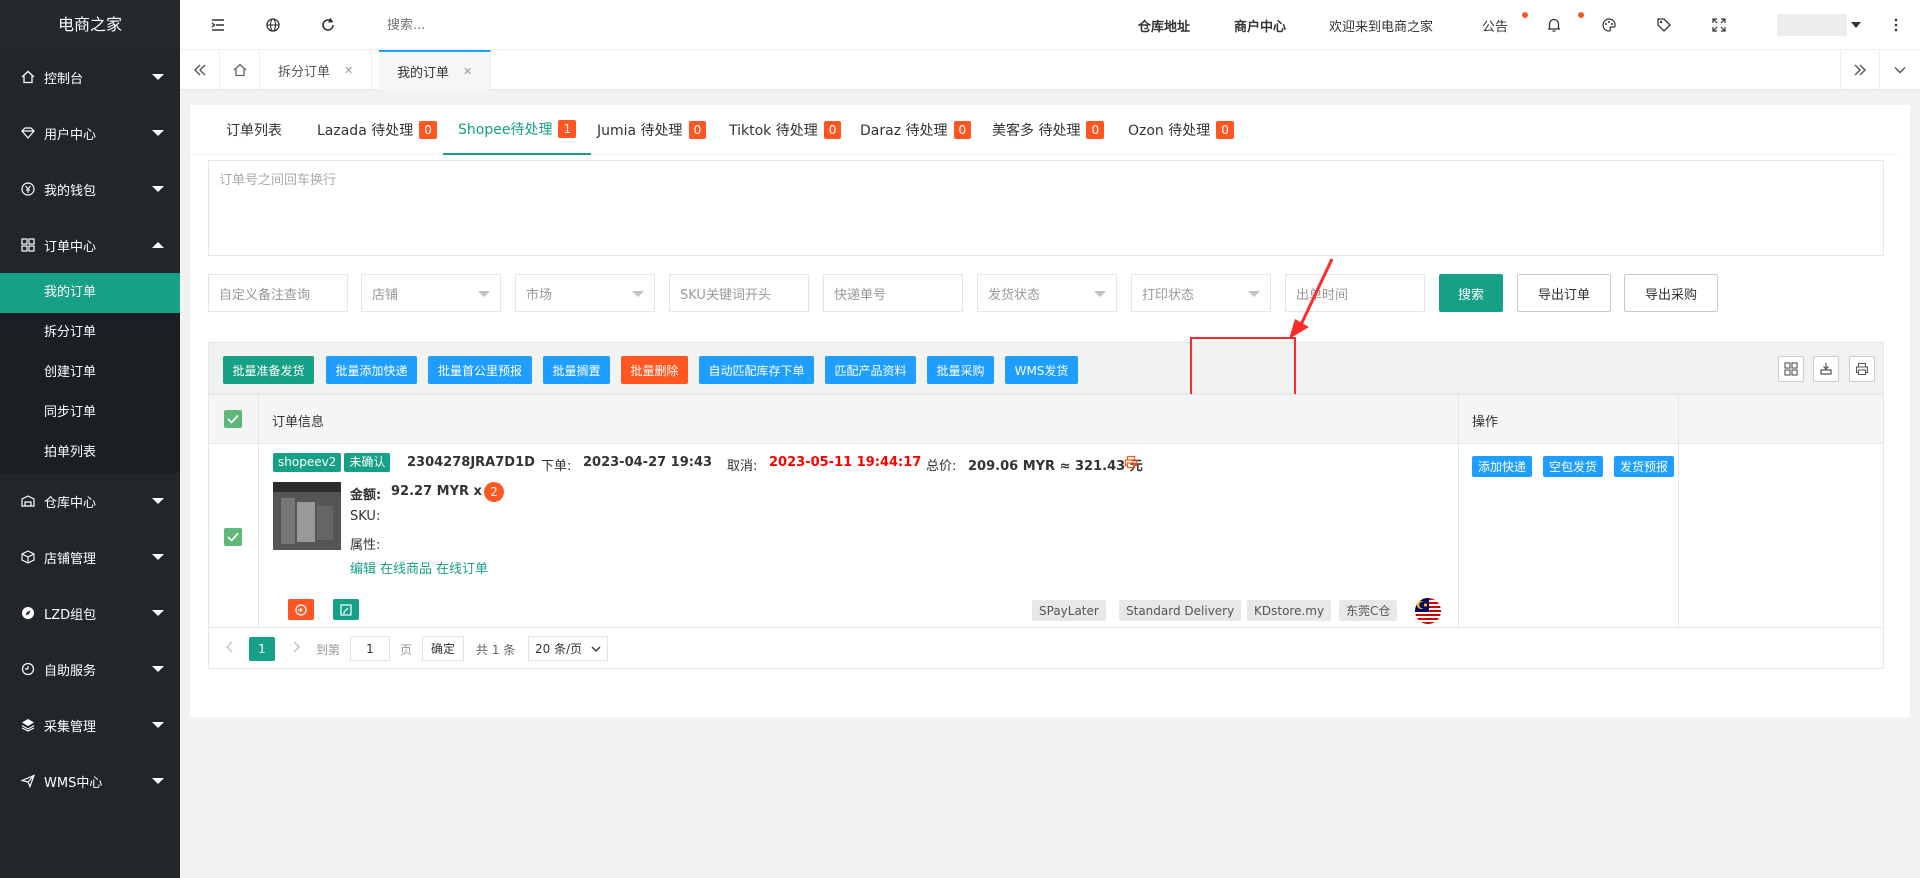  Describe the element at coordinates (585, 293) in the screenshot. I see `market-select: 市场` at that location.